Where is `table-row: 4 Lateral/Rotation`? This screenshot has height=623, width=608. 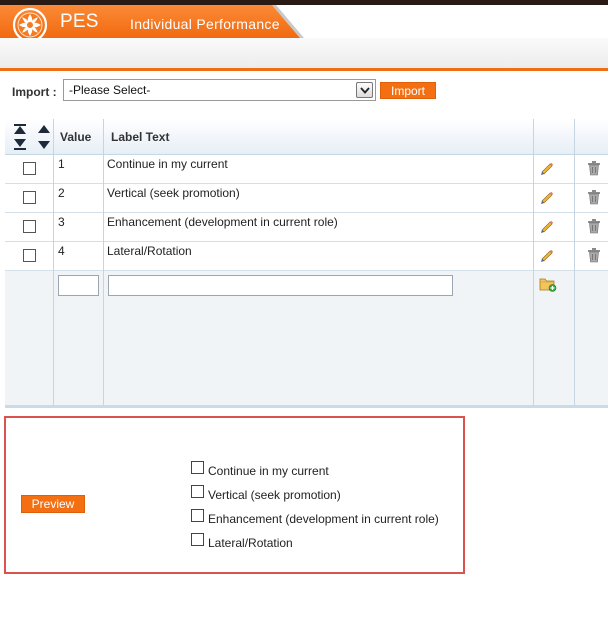
table-row: 4 Lateral/Rotation is located at coordinates (306, 256).